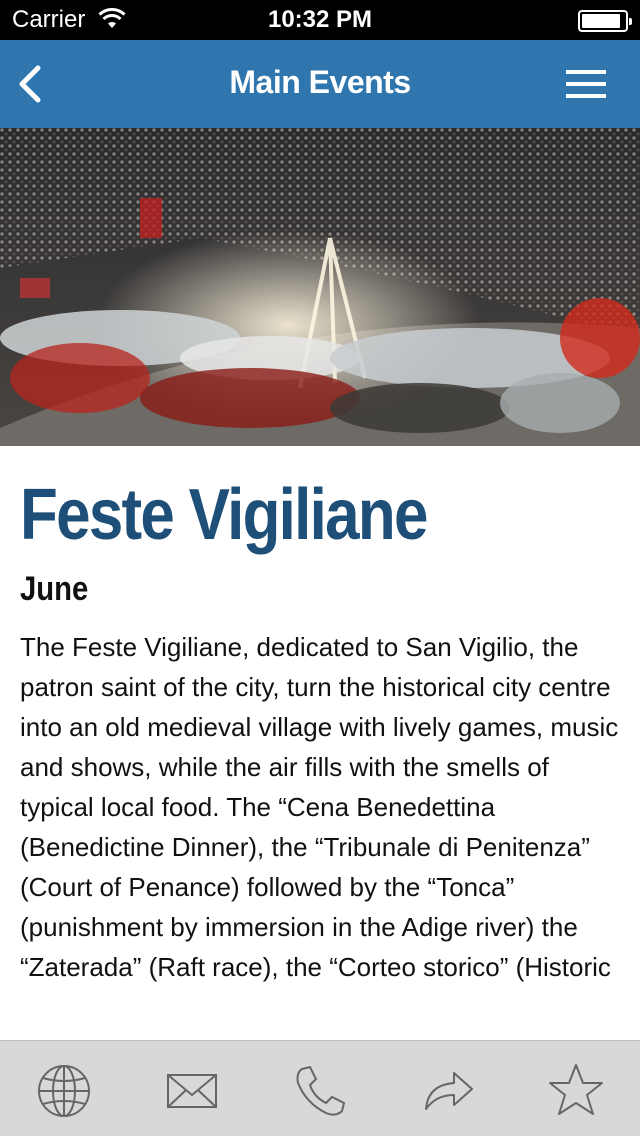  I want to click on nav-bar: Main Events, so click(320, 84).